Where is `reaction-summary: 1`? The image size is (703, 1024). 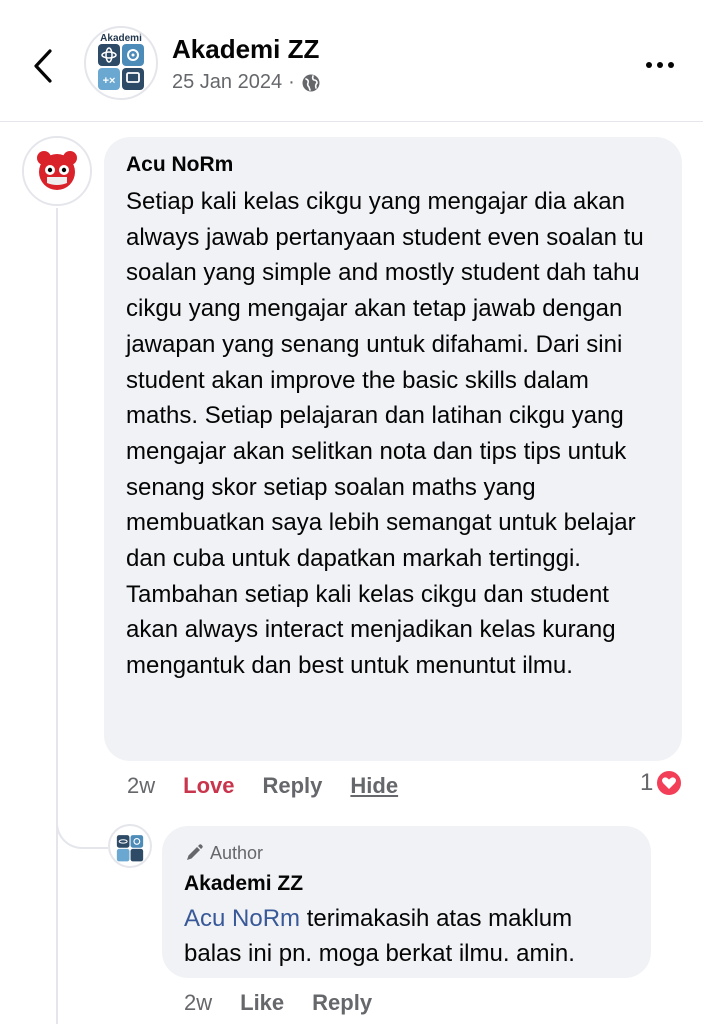 reaction-summary: 1 is located at coordinates (662, 783).